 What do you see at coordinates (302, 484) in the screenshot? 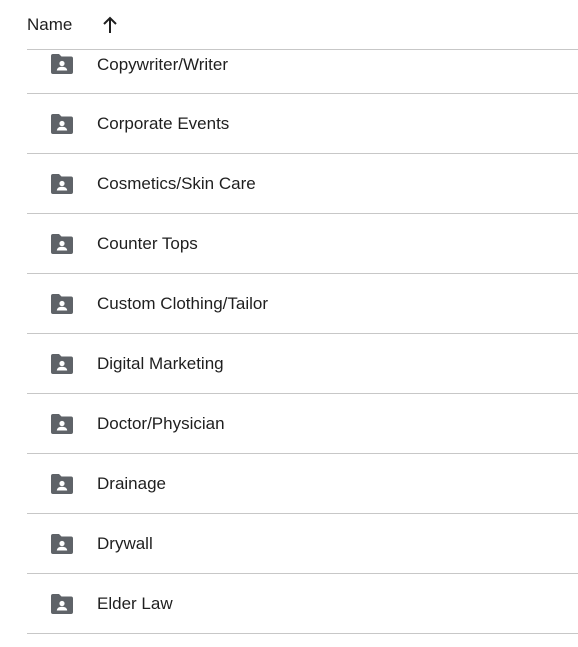
I see `folder-row: Drainage` at bounding box center [302, 484].